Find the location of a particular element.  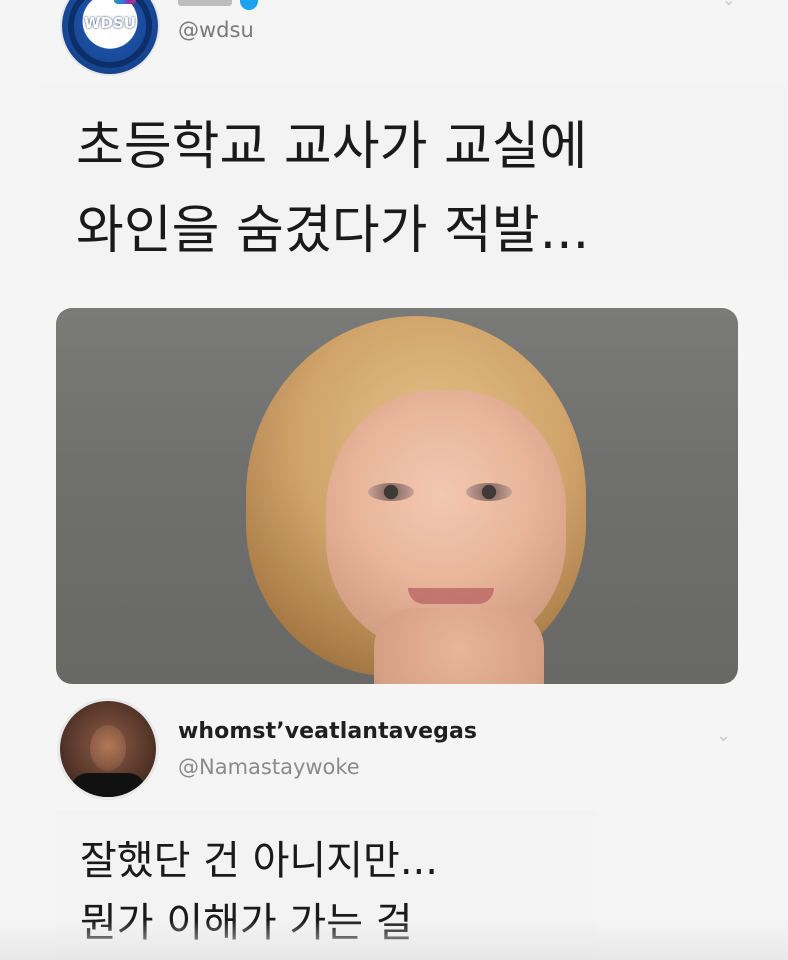

tweet-2-avatar-face is located at coordinates (108, 748).